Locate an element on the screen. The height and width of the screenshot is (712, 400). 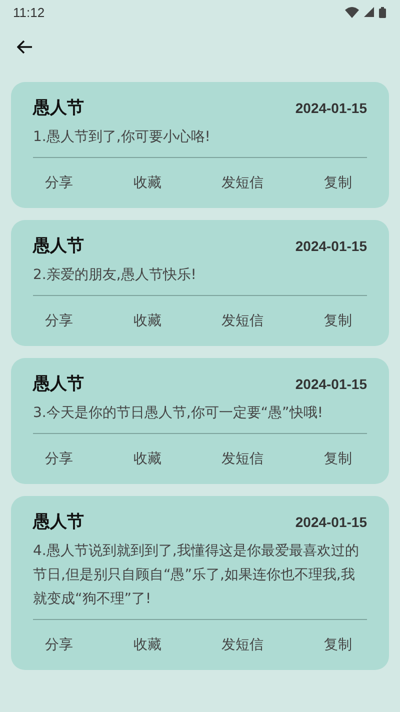
card-text: 1.愚人节到了,你可要小心咯! is located at coordinates (122, 137).